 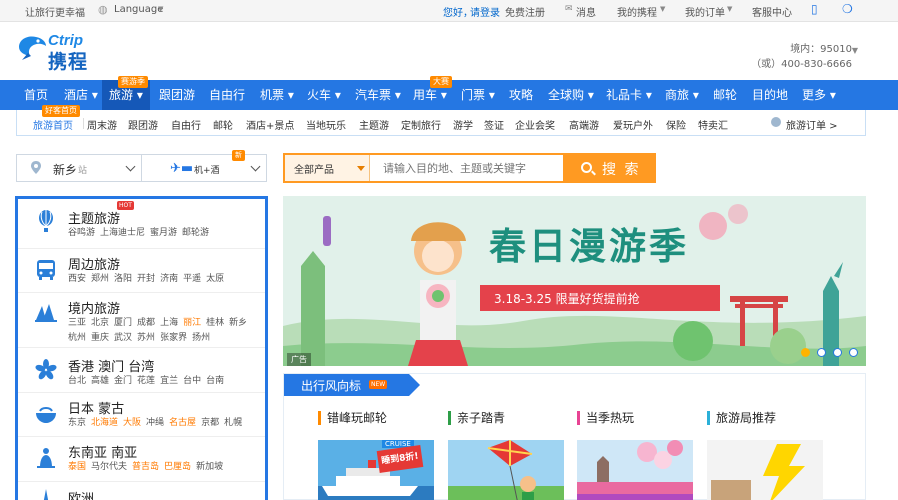 What do you see at coordinates (204, 168) in the screenshot?
I see `transport-type-select: ✈▬ 机+酒` at bounding box center [204, 168].